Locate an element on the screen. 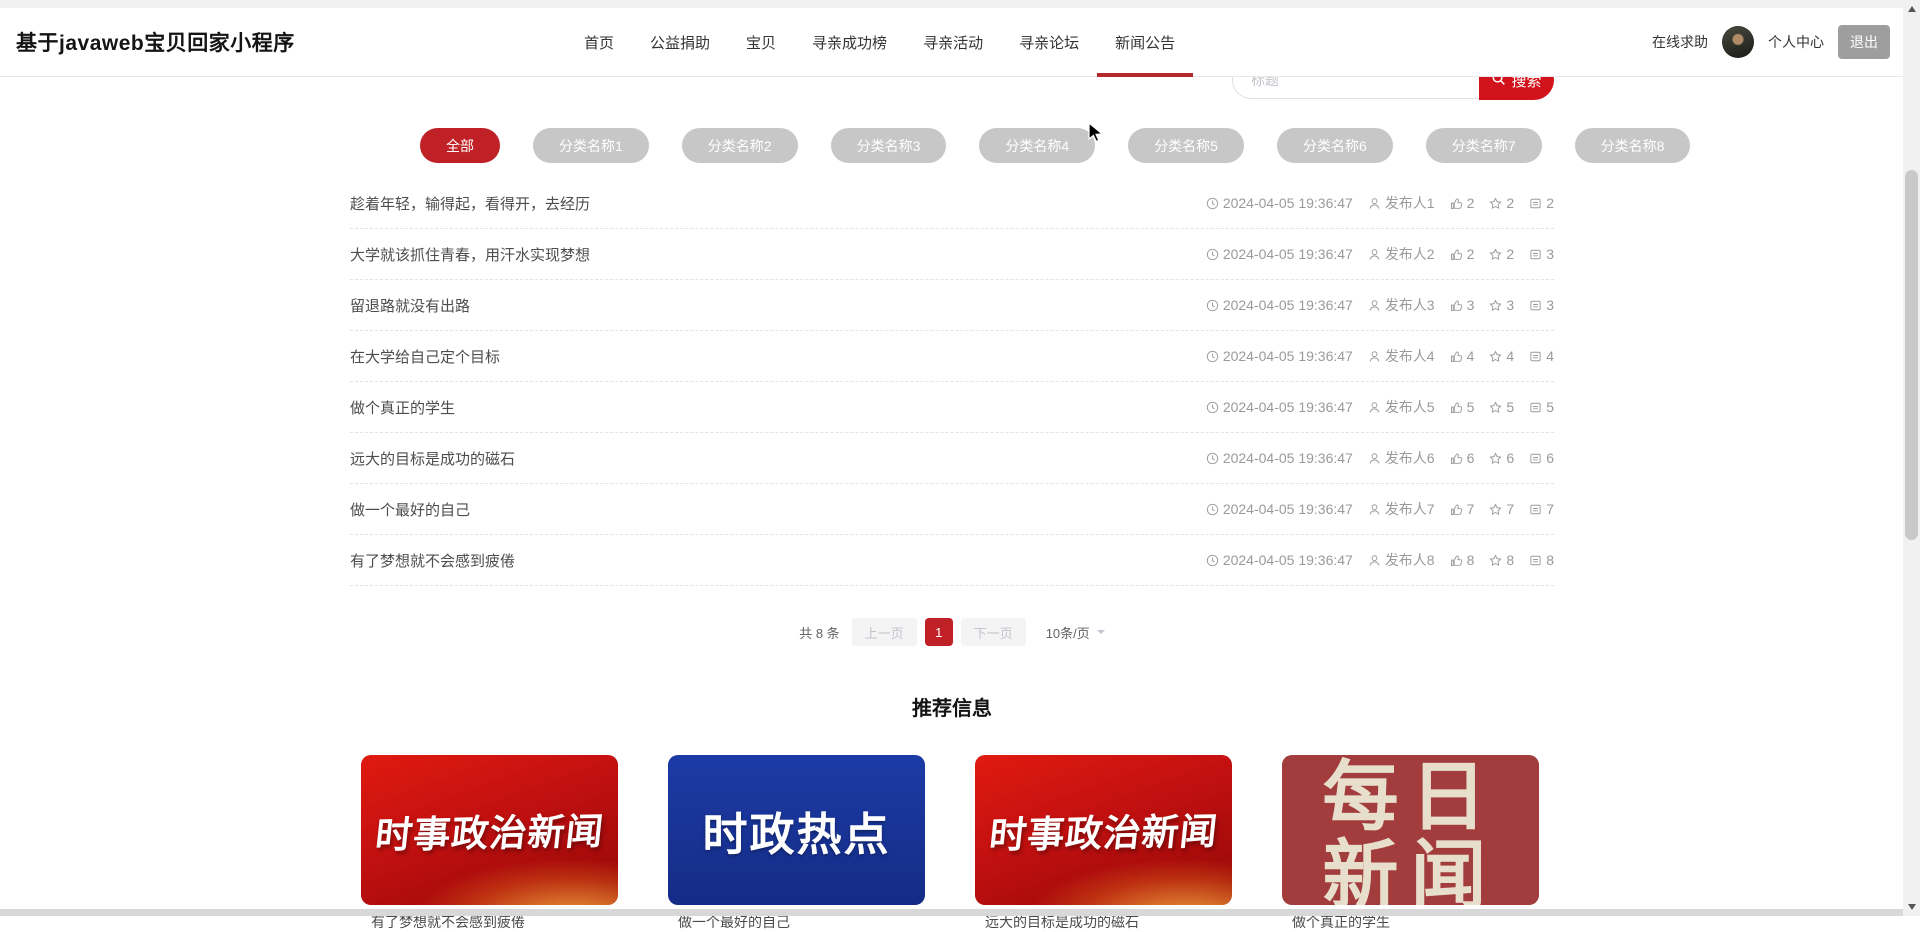  nav-item: 寻亲成功榜 is located at coordinates (849, 42).